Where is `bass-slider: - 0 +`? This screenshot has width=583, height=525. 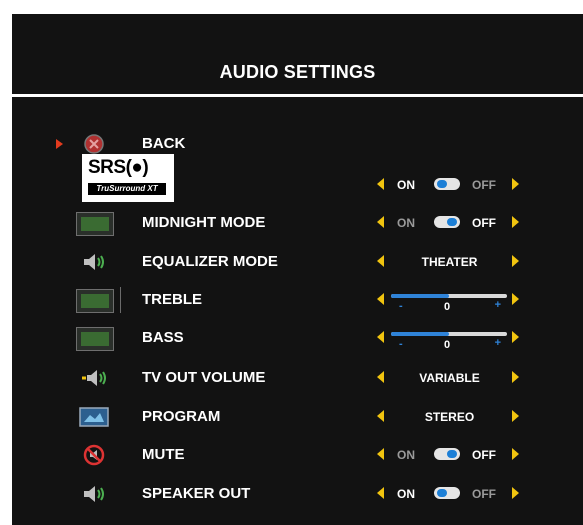
bass-slider: - 0 + is located at coordinates (449, 339).